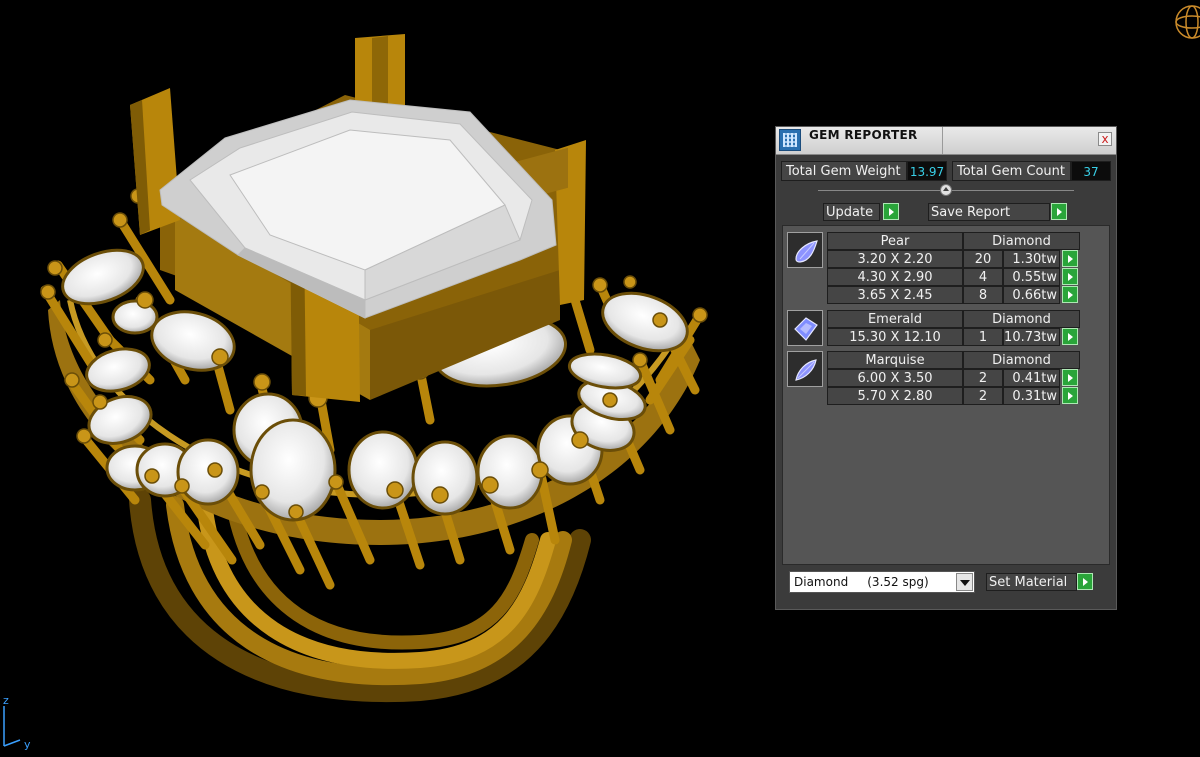  I want to click on pear-gem-icon, so click(805, 250).